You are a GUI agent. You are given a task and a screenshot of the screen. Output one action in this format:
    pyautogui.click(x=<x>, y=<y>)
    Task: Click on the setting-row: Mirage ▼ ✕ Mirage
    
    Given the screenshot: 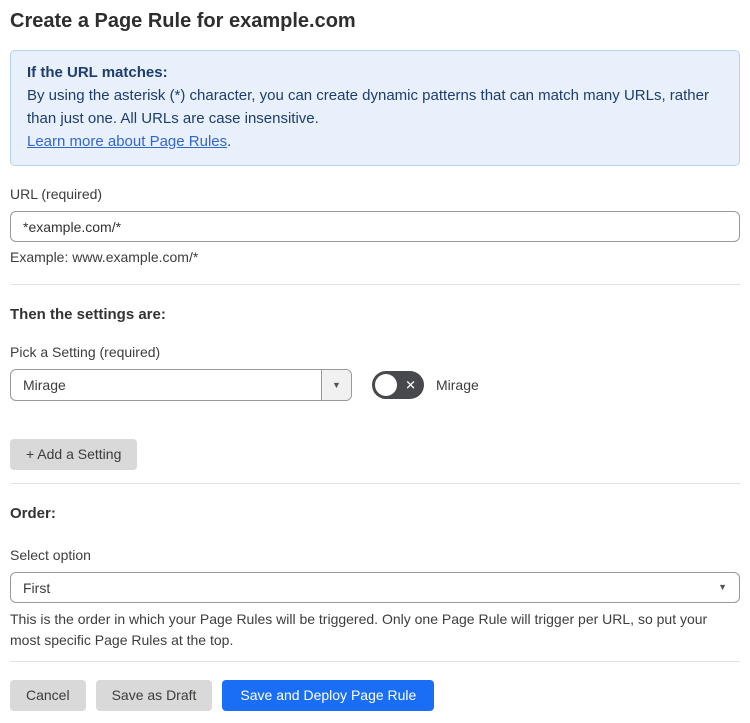 What is the action you would take?
    pyautogui.click(x=375, y=385)
    